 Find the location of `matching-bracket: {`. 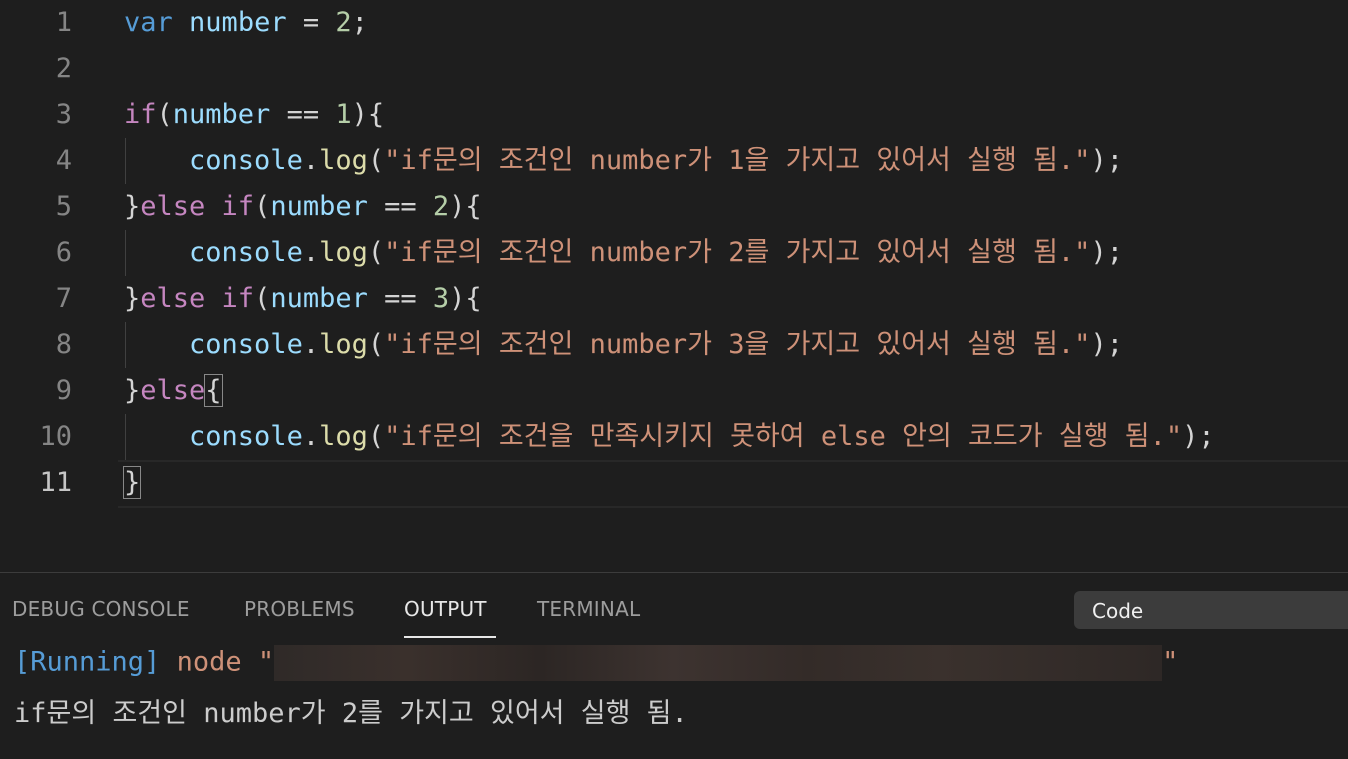

matching-bracket: { is located at coordinates (213, 390).